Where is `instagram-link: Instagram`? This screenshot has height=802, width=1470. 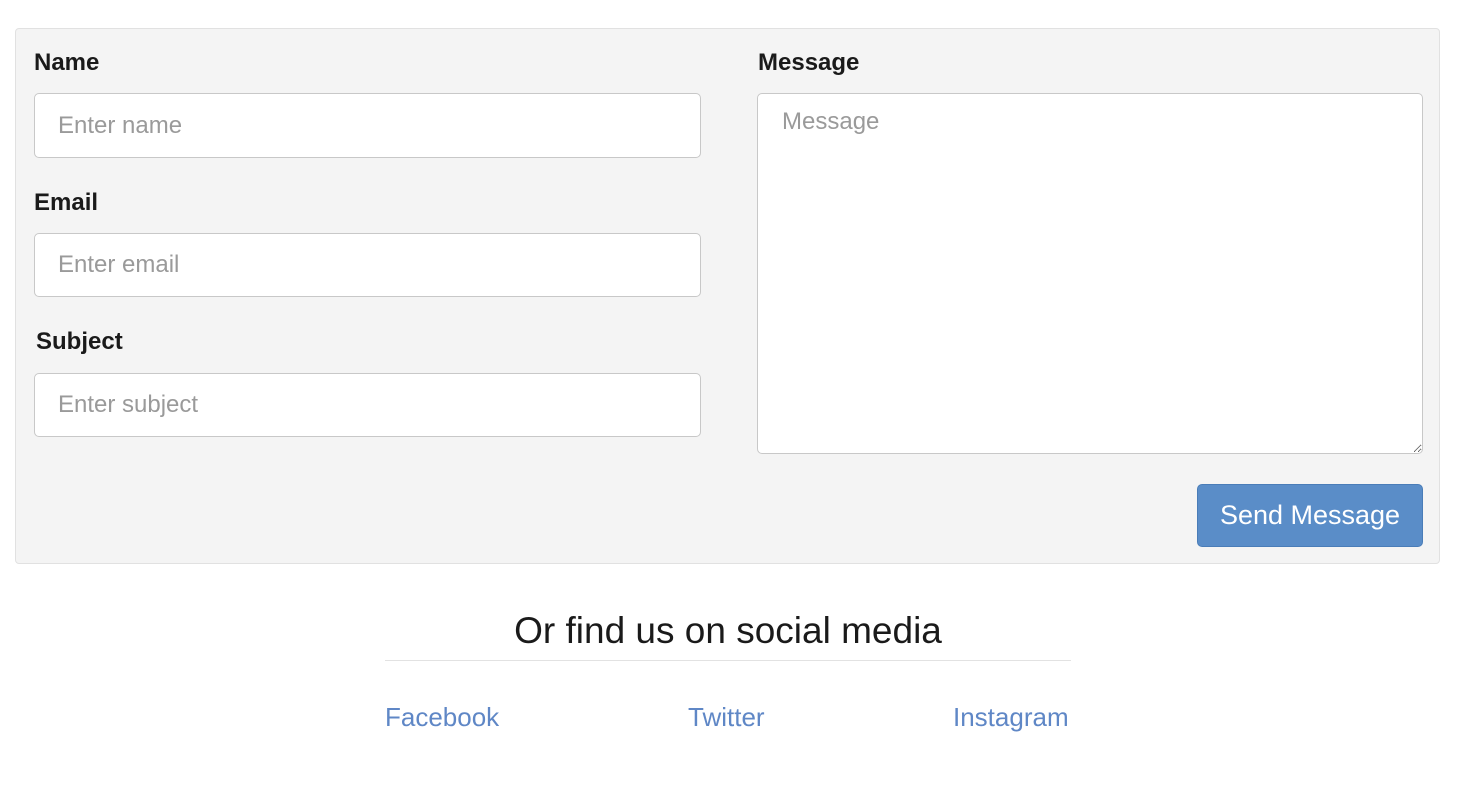 instagram-link: Instagram is located at coordinates (1011, 717).